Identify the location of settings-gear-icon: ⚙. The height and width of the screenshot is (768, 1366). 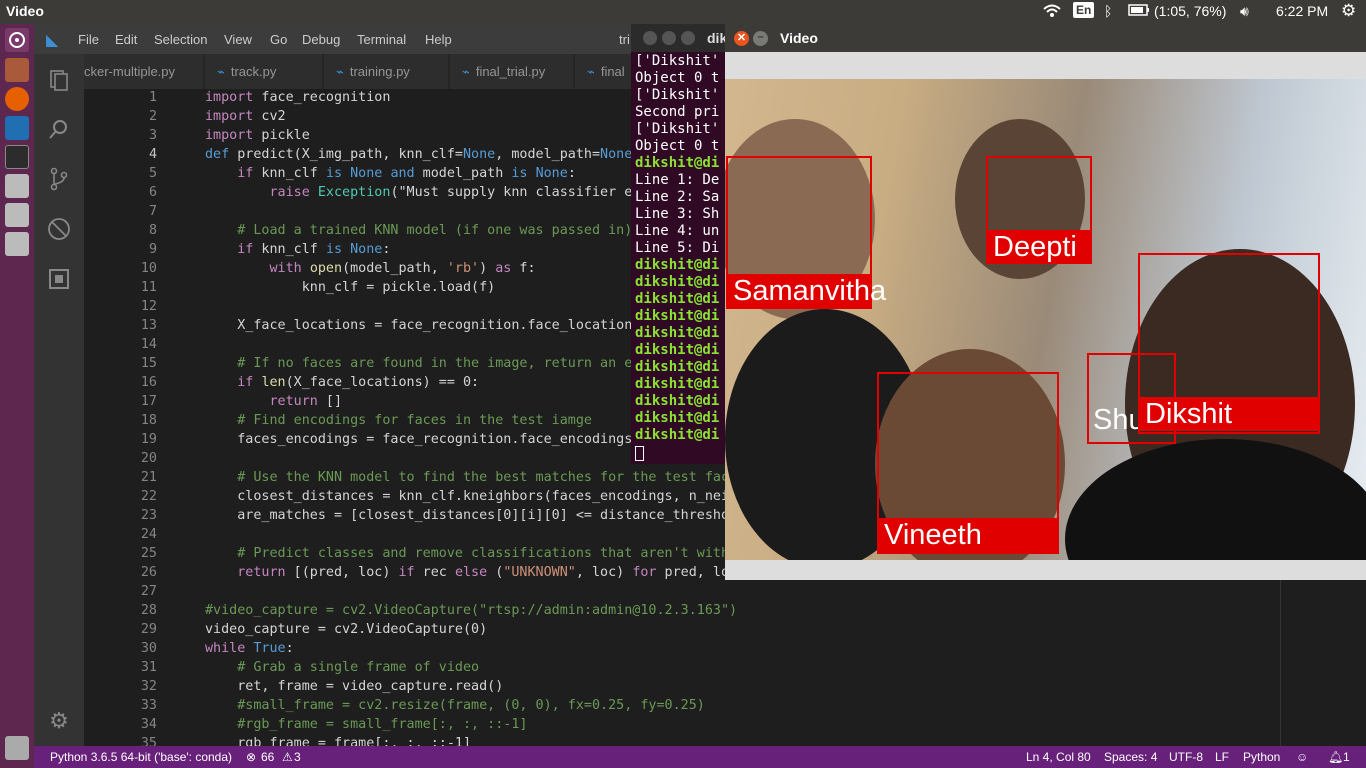
(1348, 11).